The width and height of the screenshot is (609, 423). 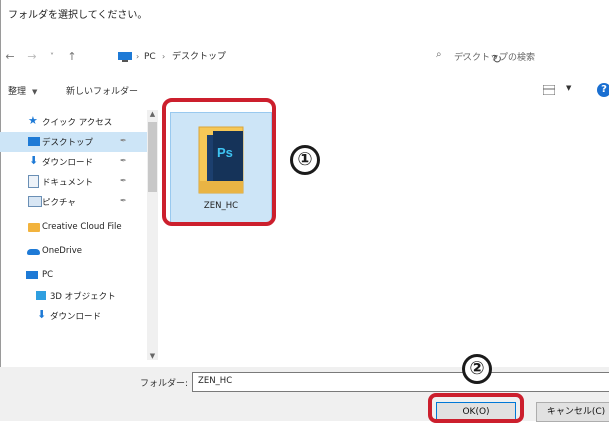 I want to click on star-icon: ★, so click(x=33, y=120).